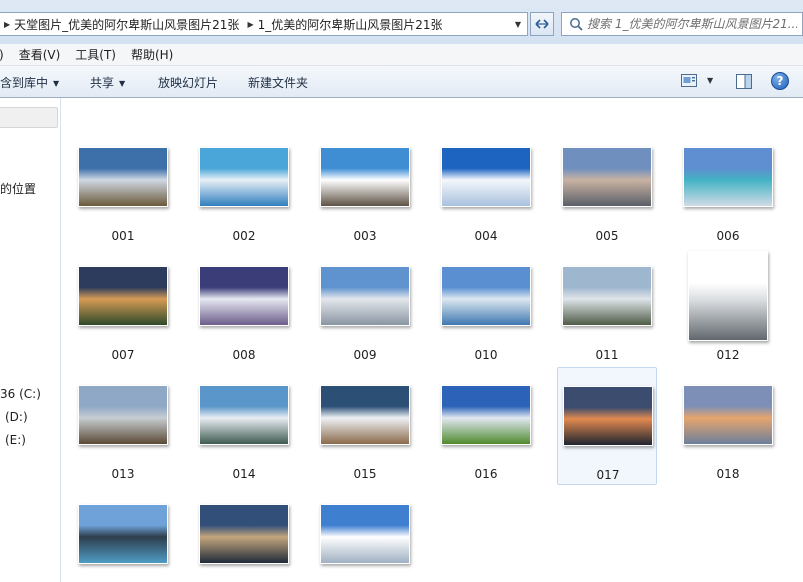  I want to click on file-name-label: 014, so click(244, 474).